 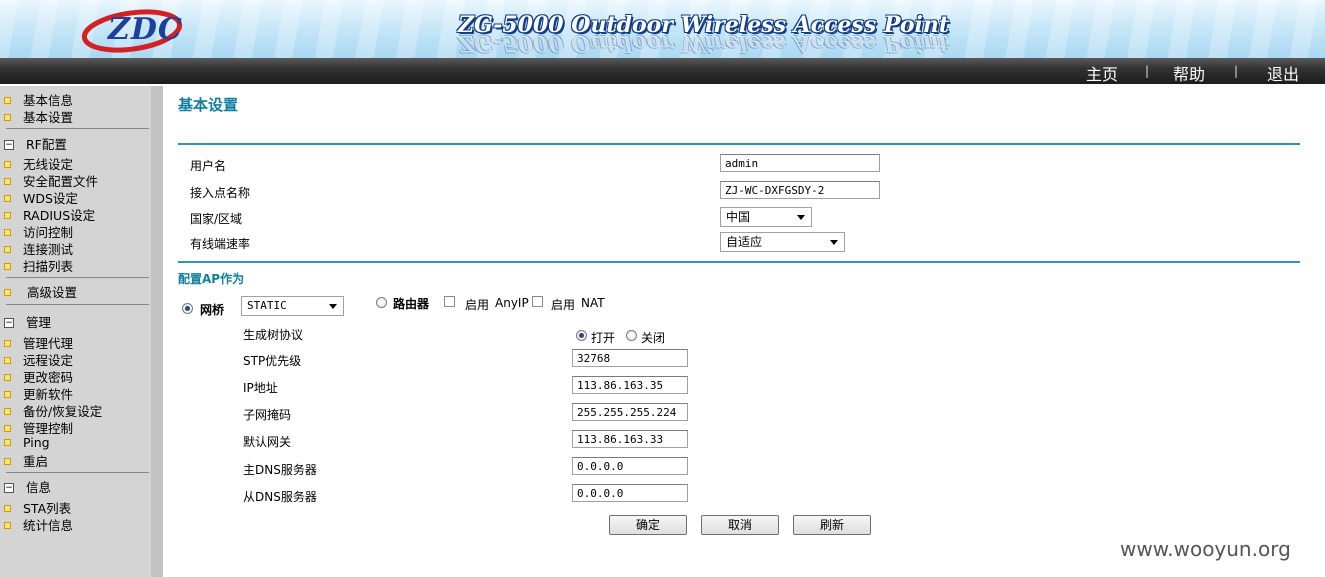 I want to click on nat-label: NAT, so click(x=593, y=303).